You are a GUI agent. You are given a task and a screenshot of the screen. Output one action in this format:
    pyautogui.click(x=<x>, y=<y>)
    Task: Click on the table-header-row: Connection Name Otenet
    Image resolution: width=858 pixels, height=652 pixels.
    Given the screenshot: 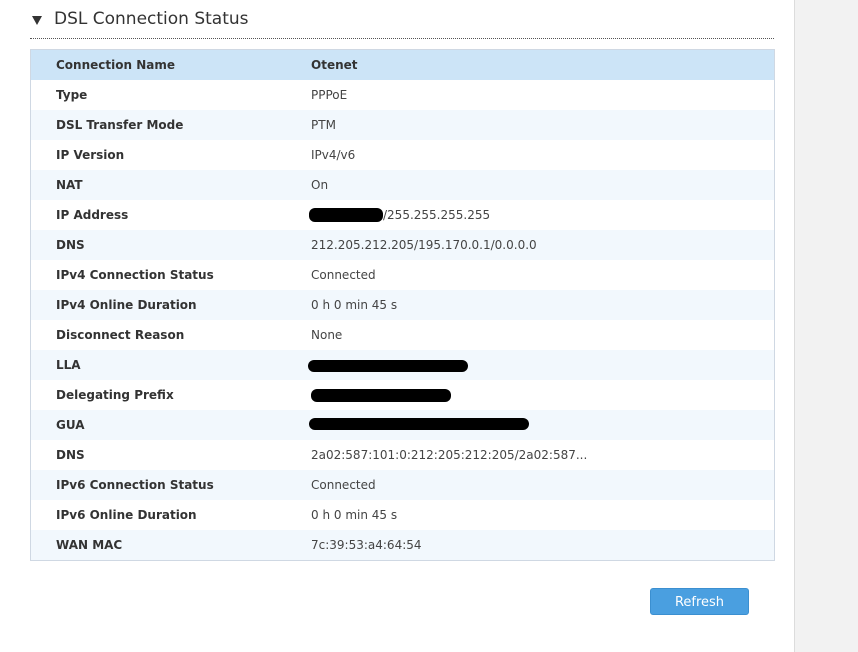 What is the action you would take?
    pyautogui.click(x=402, y=65)
    